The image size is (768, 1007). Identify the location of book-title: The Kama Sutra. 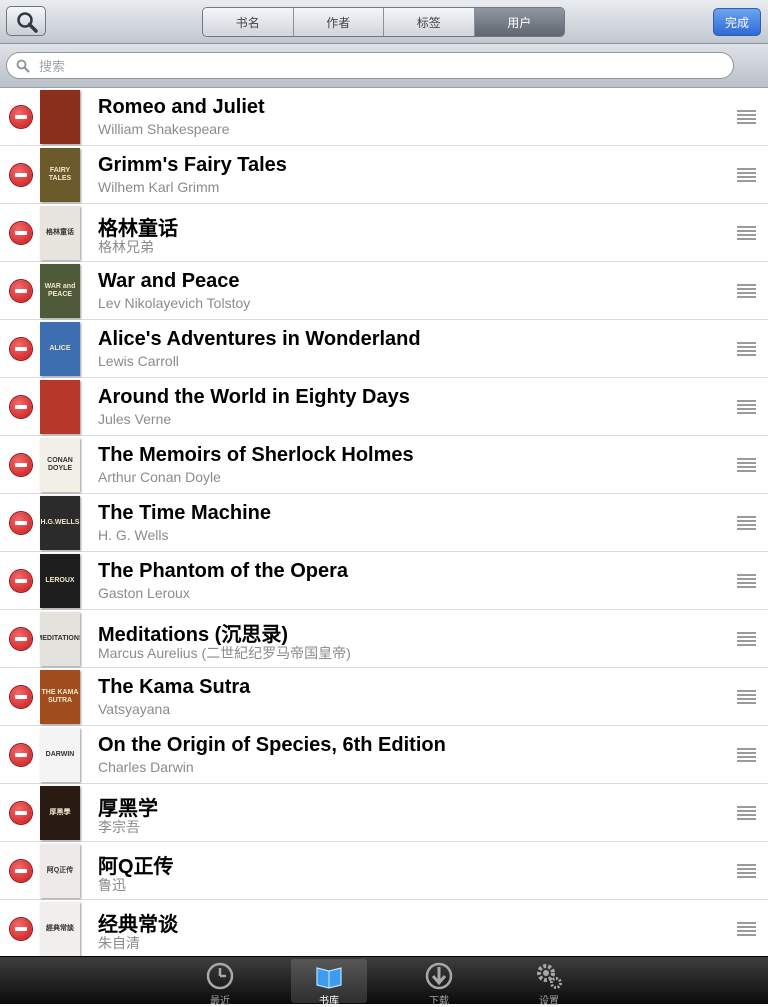
(174, 687).